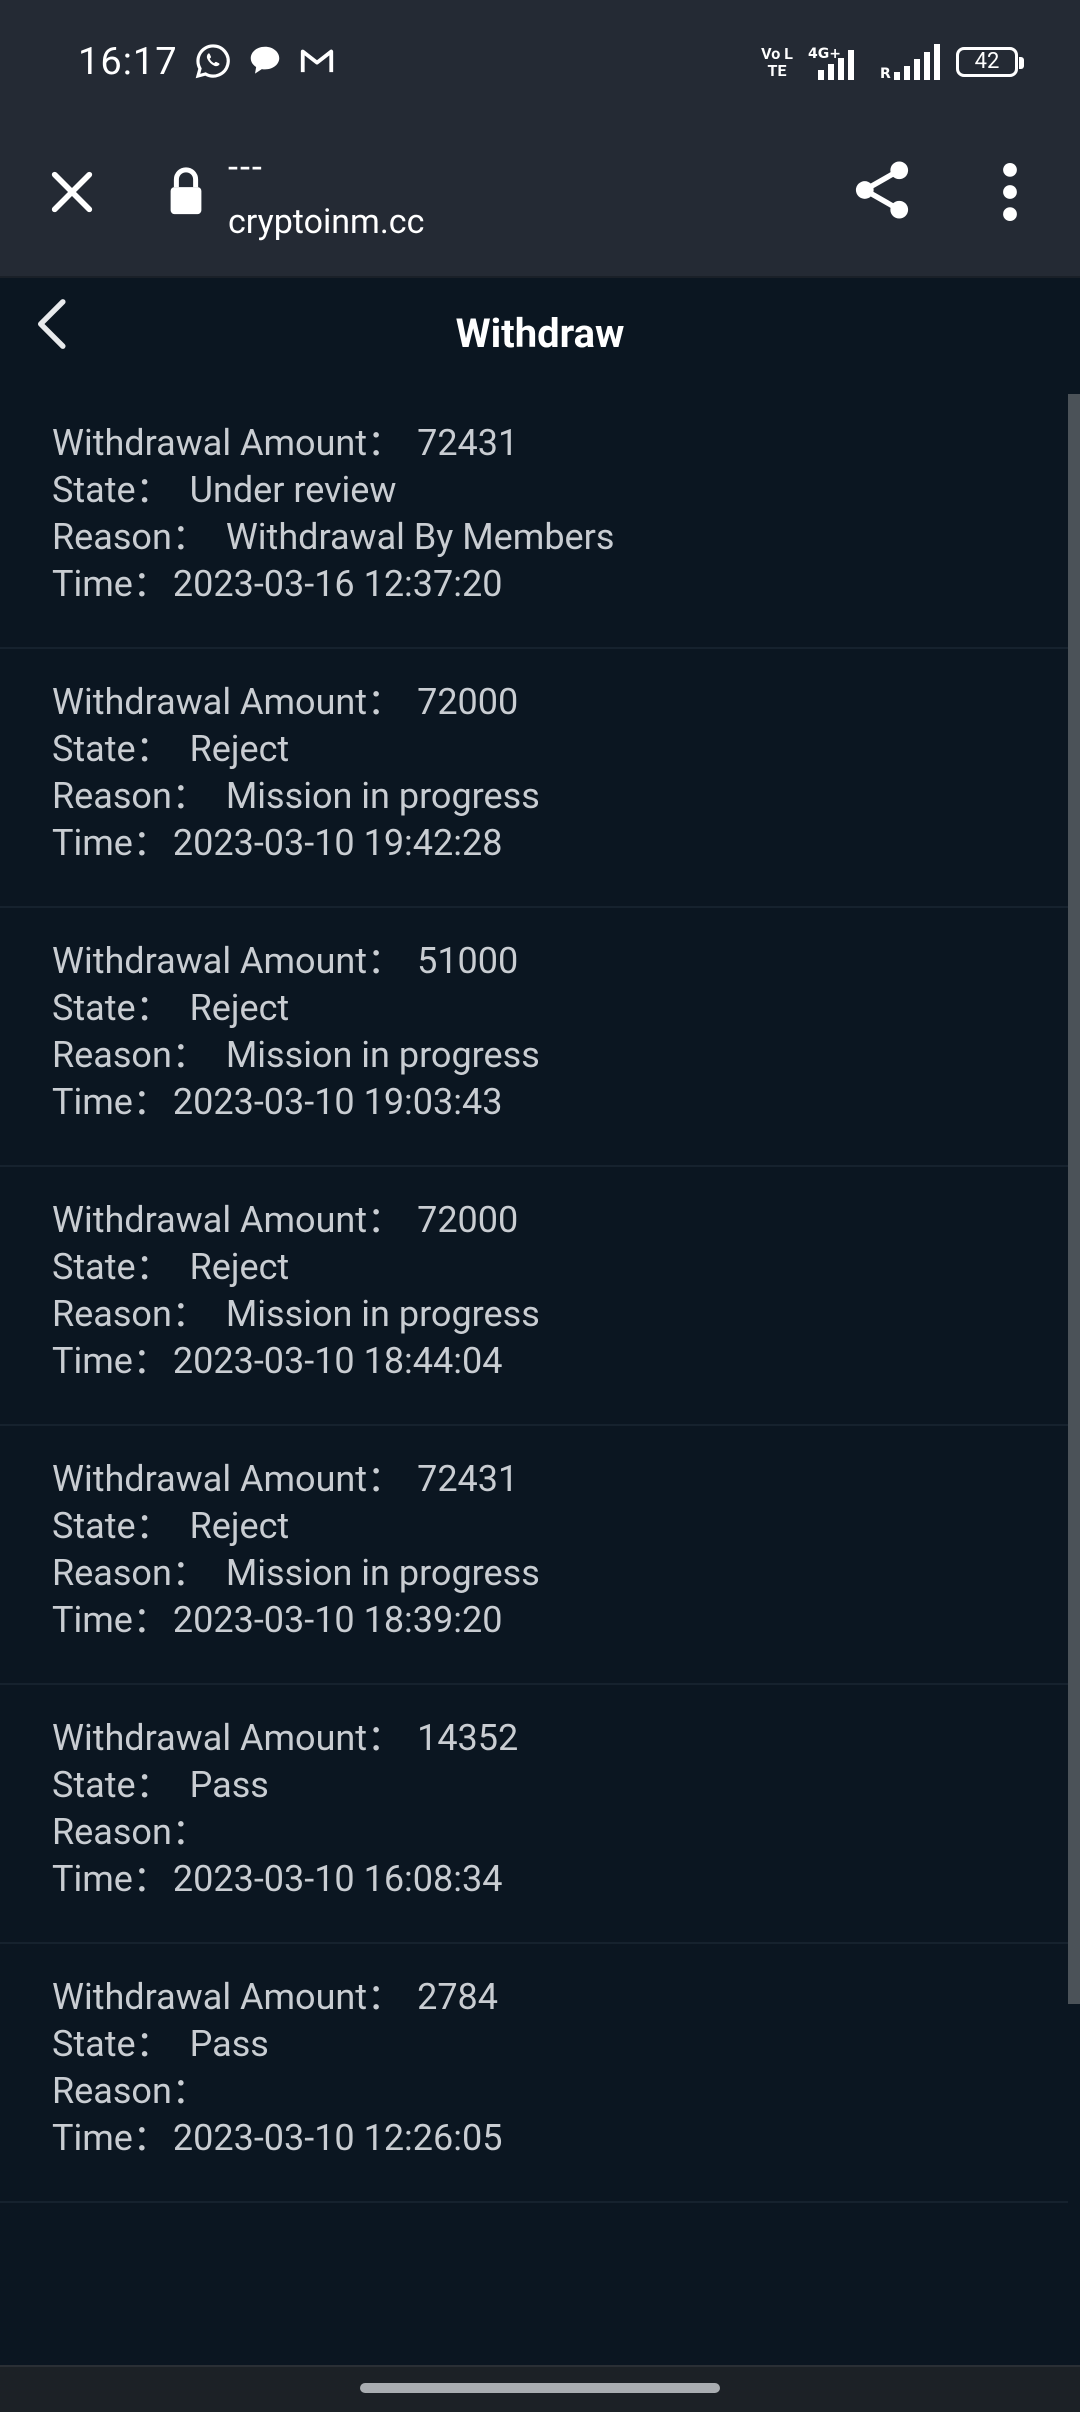  I want to click on reason-value: Withdrawal By Members, so click(420, 537).